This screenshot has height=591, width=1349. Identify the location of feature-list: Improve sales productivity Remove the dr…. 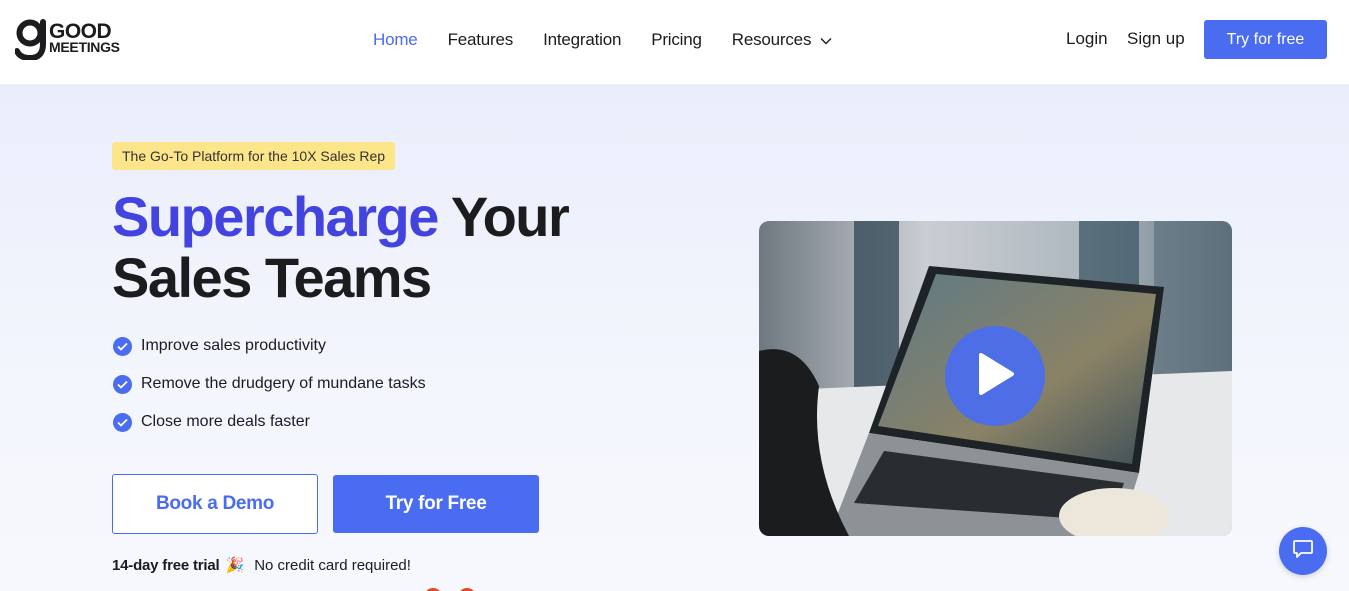
(269, 391).